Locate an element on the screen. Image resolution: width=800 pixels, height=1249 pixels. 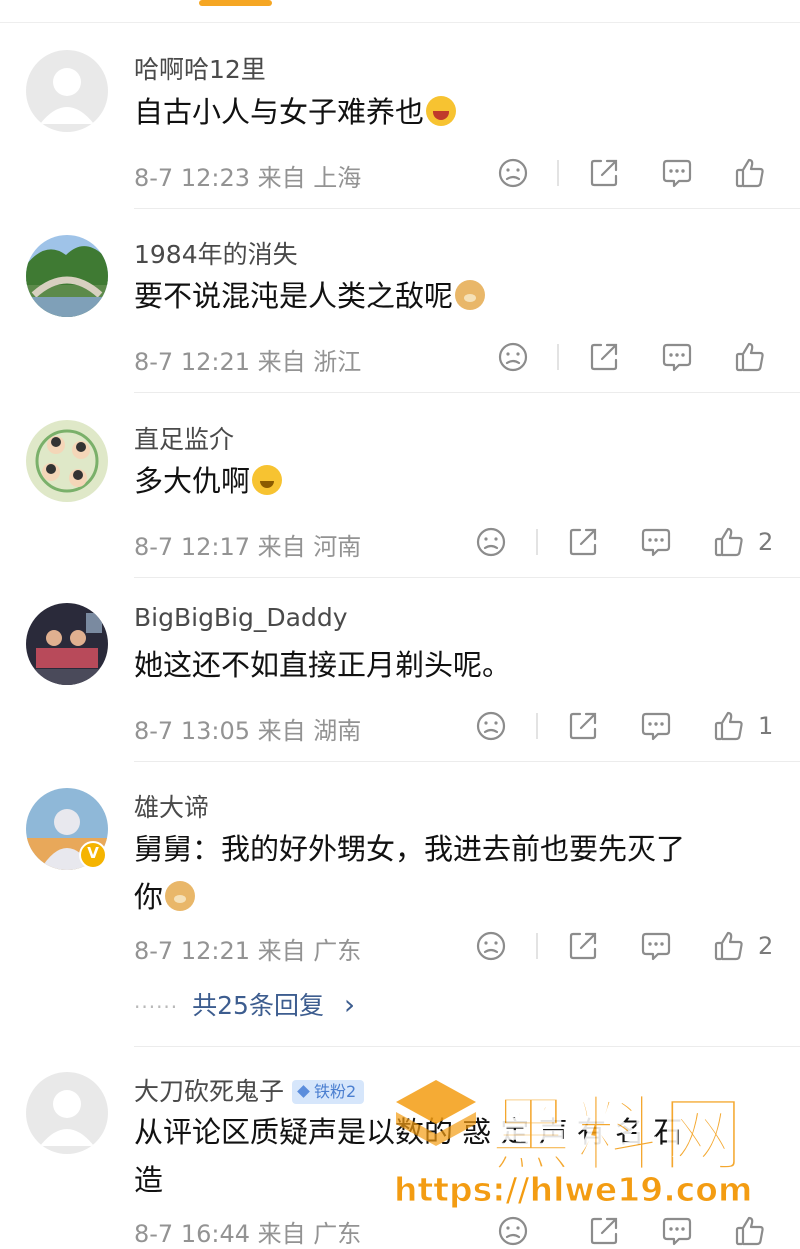
comment-meta: 8-7 16:44 来自 广东 is located at coordinates (248, 1234).